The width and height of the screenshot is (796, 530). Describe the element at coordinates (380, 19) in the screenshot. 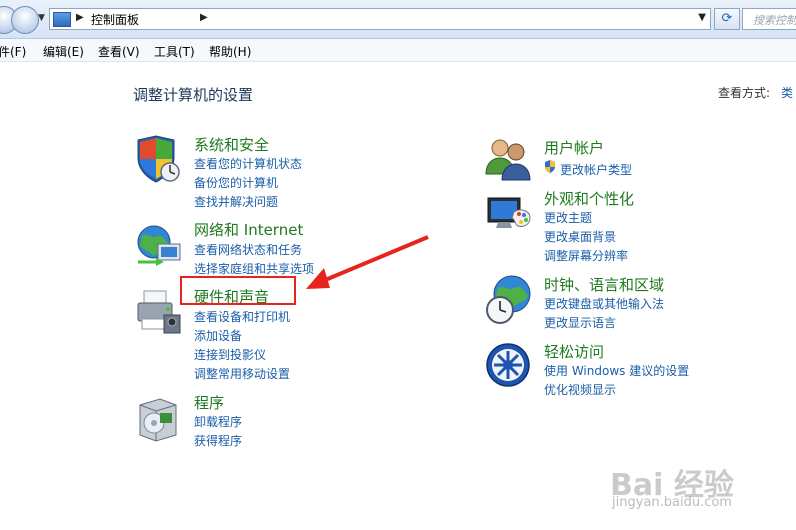

I see `address-field: ▶ 控制面板 ▶ ▼` at that location.